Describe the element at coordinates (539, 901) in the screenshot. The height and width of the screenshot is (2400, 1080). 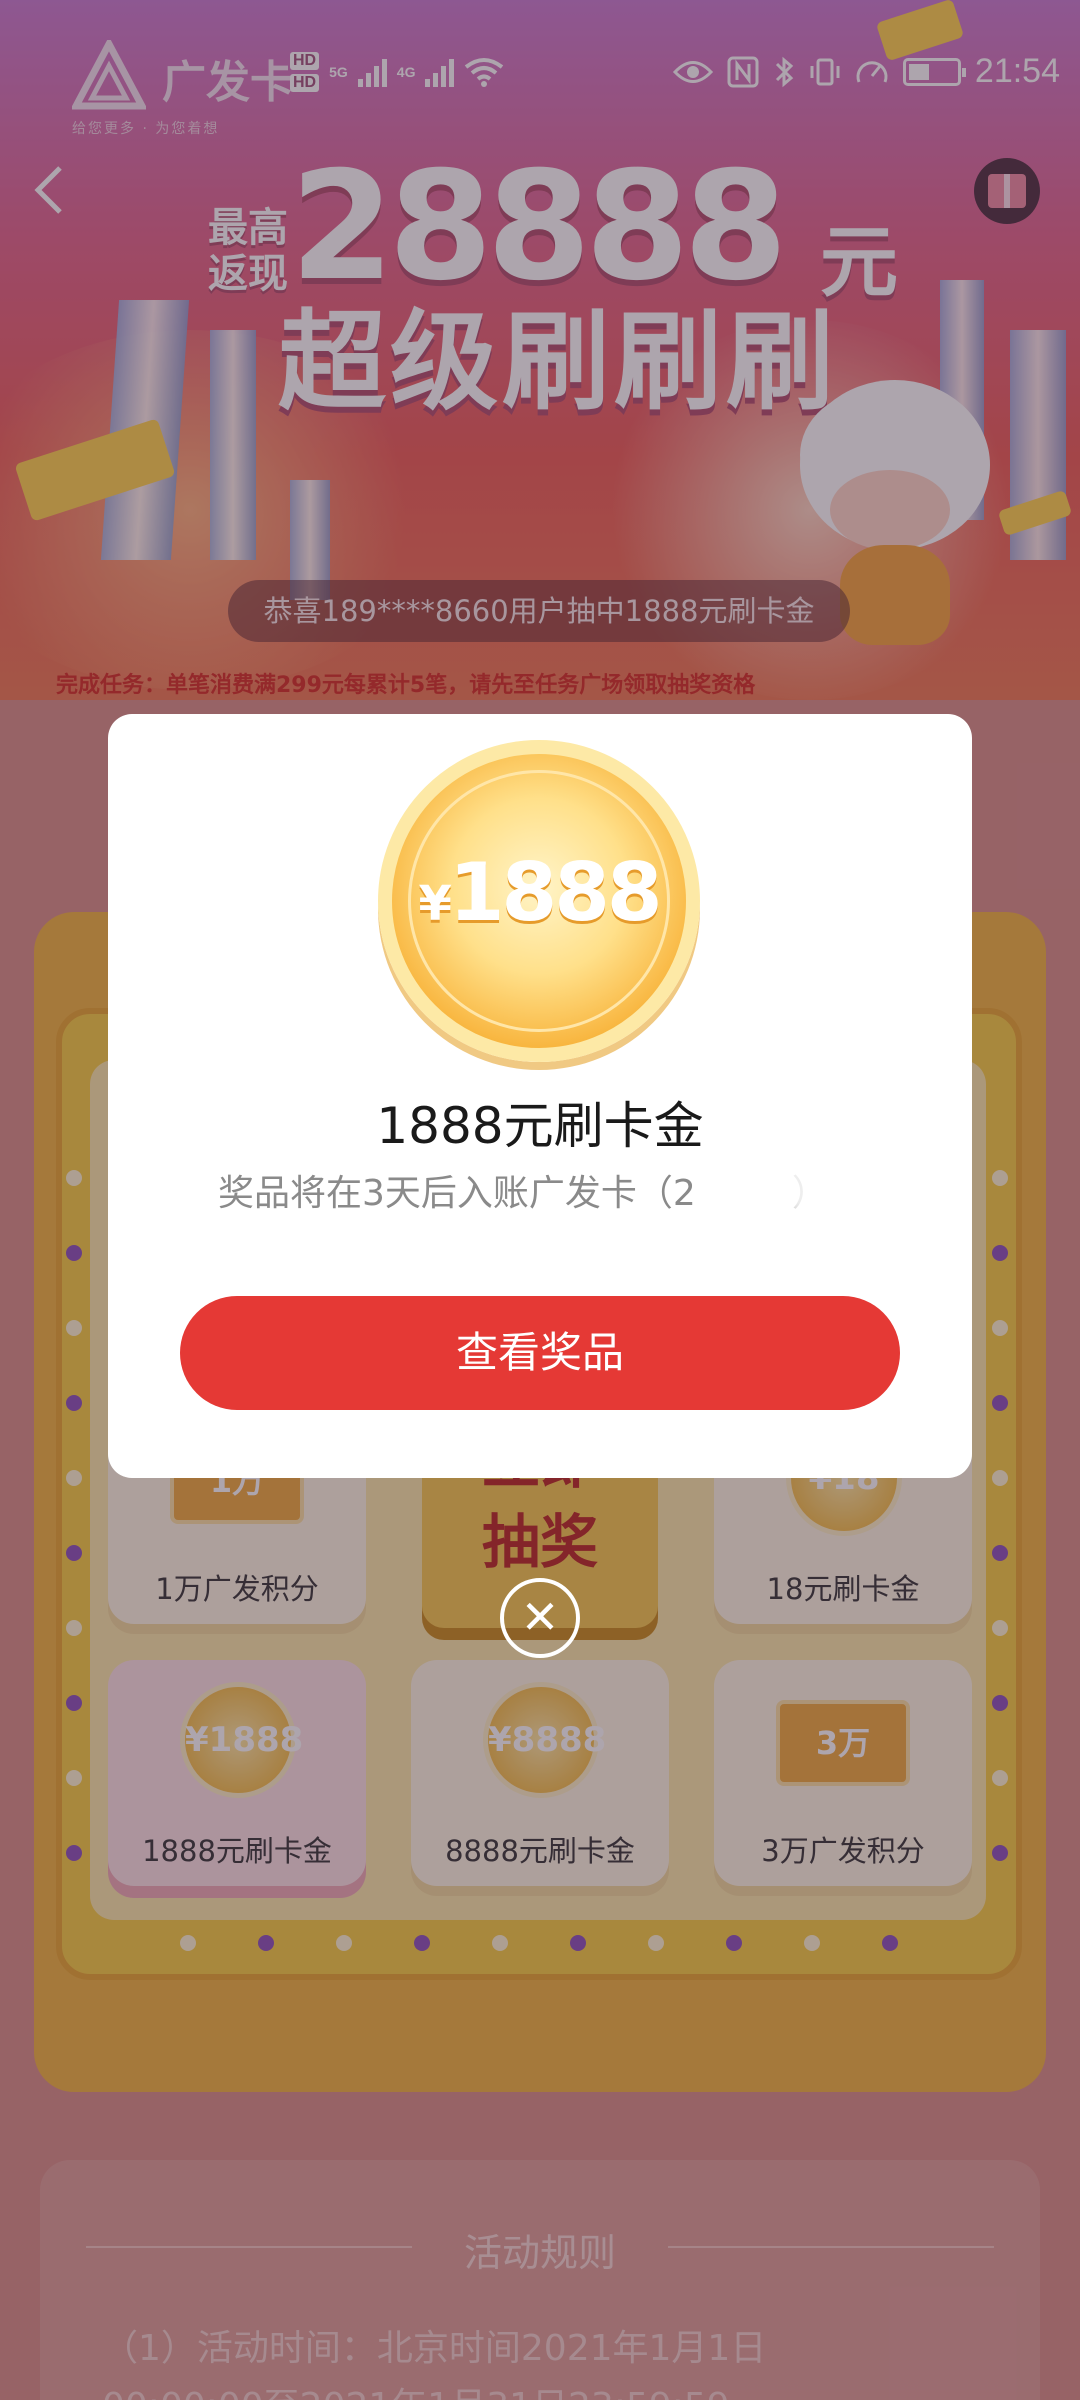
I see `prize-coin-icon: ¥1888` at that location.